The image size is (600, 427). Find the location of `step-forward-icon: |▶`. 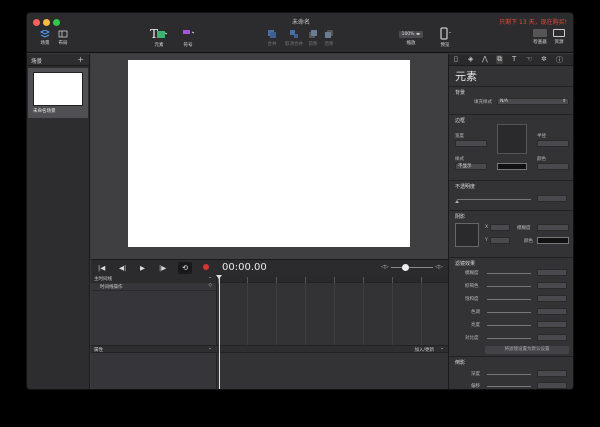

step-forward-icon: |▶ is located at coordinates (162, 268).